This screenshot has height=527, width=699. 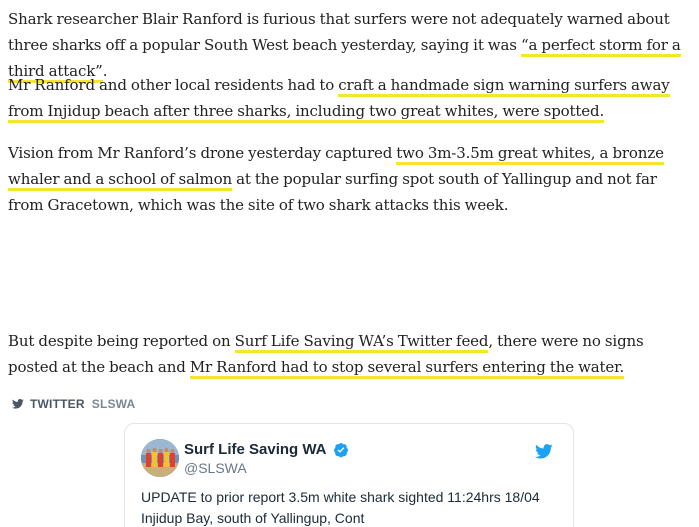 What do you see at coordinates (361, 342) in the screenshot?
I see `highlighted-link: Surf Life Saving WA’s Twitter feed` at bounding box center [361, 342].